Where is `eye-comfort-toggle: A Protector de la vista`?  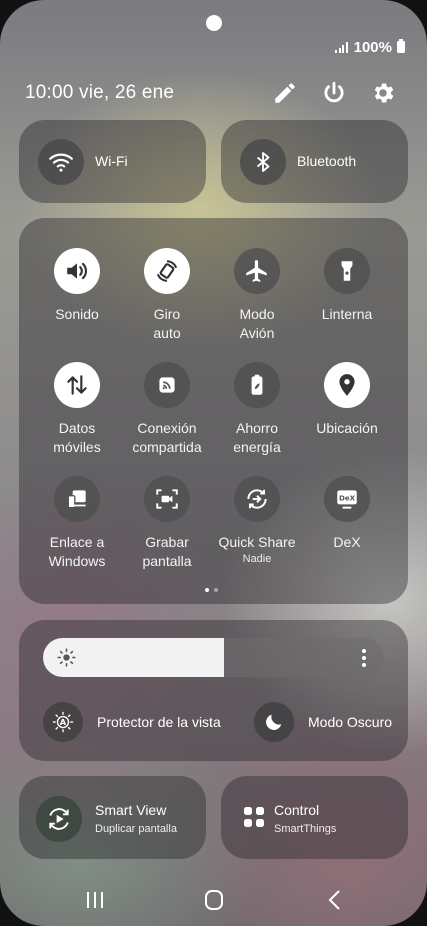
eye-comfort-toggle: A Protector de la vista is located at coordinates (138, 722).